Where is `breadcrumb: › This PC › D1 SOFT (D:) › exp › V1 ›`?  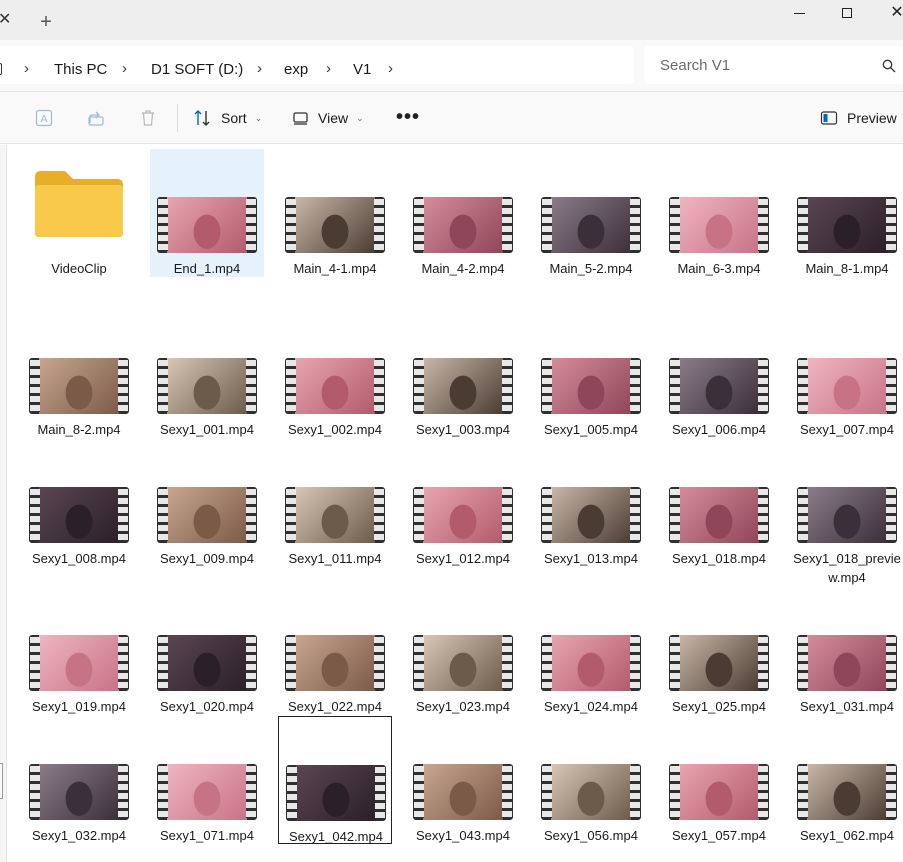 breadcrumb: › This PC › D1 SOFT (D:) › exp › V1 › is located at coordinates (317, 65).